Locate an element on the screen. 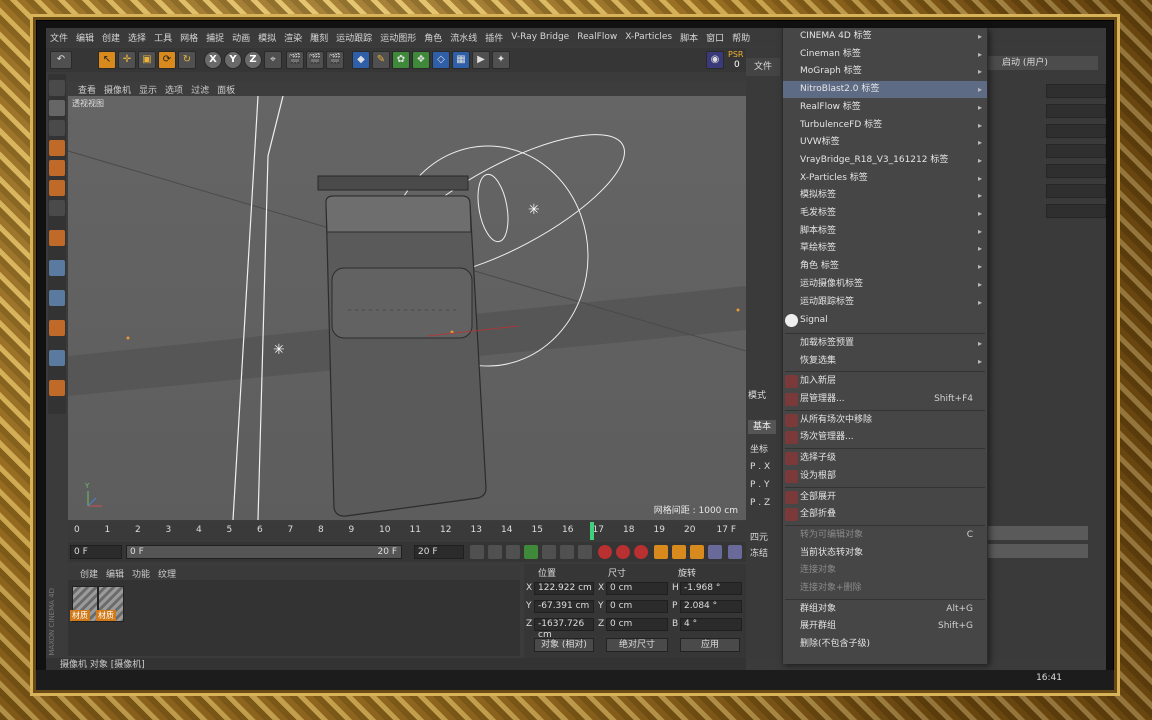 The height and width of the screenshot is (720, 1152). render-picture-viewer-icon: 🎬 is located at coordinates (315, 60).